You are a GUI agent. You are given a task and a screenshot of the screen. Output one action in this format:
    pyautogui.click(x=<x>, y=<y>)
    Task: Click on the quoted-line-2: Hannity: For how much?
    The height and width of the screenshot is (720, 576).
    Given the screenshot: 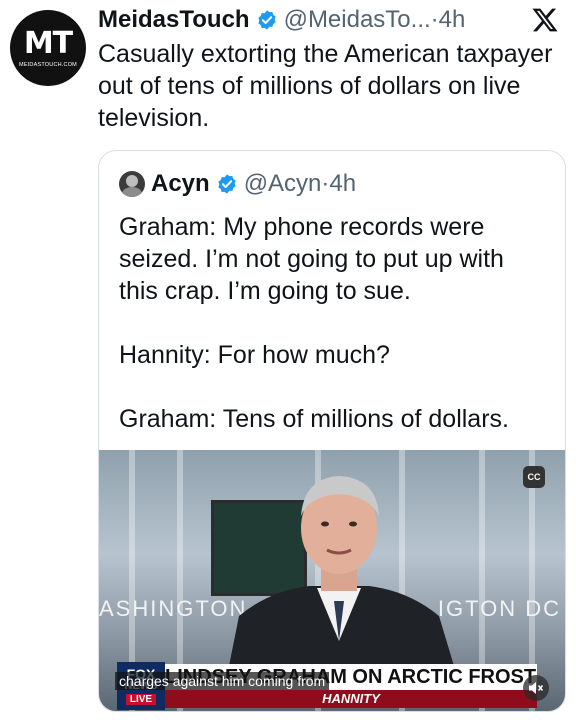 What is the action you would take?
    pyautogui.click(x=254, y=355)
    